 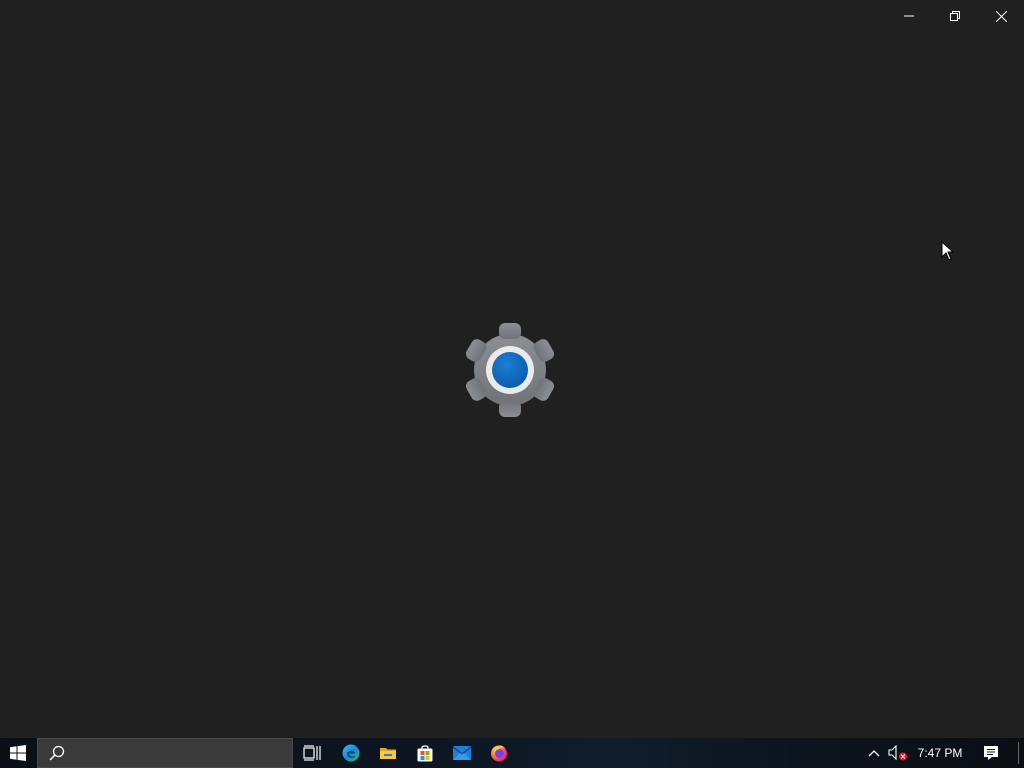 I want to click on action-center-icon, so click(x=991, y=753).